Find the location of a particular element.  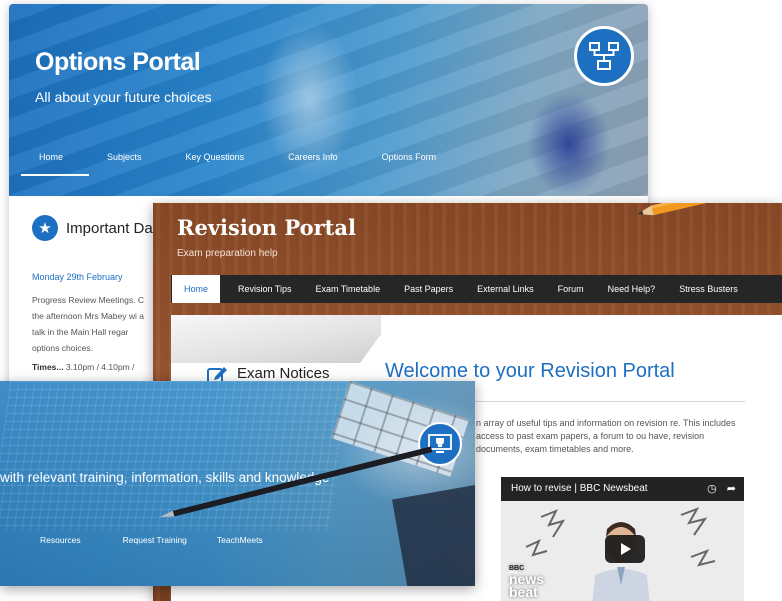

options-nav-options-form: Options Form is located at coordinates (413, 164).